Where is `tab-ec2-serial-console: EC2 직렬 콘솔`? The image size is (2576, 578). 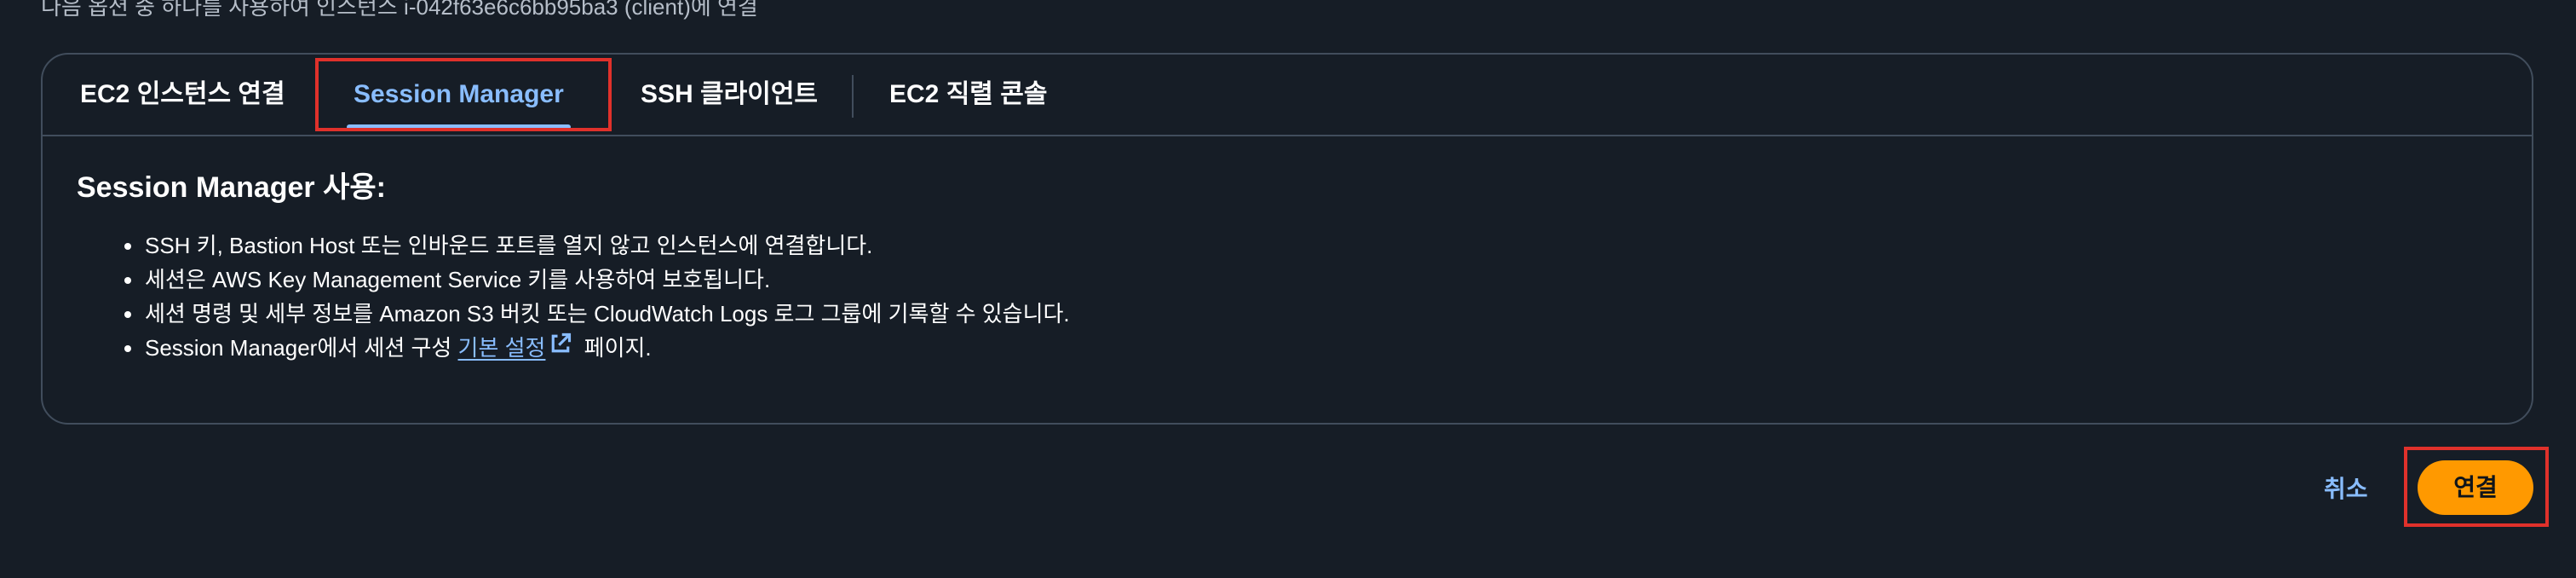
tab-ec2-serial-console: EC2 직렬 콘솔 is located at coordinates (968, 95).